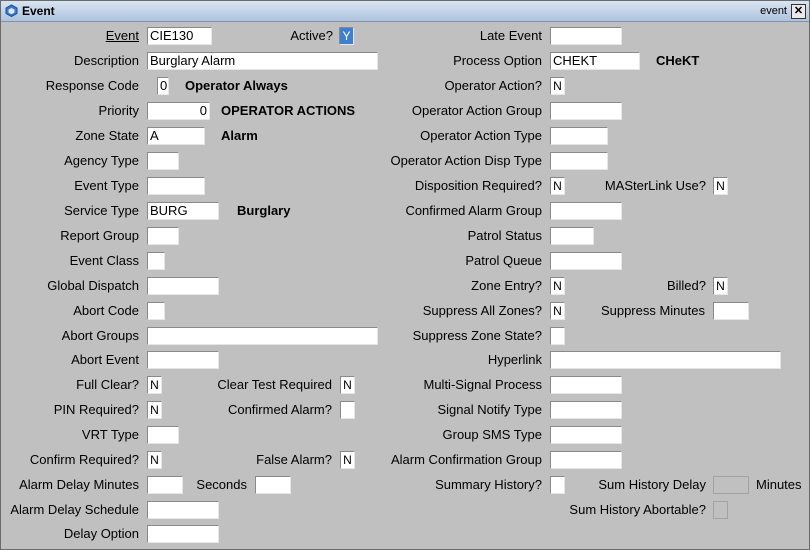 The height and width of the screenshot is (550, 810). I want to click on suppress-minutes-field, so click(731, 311).